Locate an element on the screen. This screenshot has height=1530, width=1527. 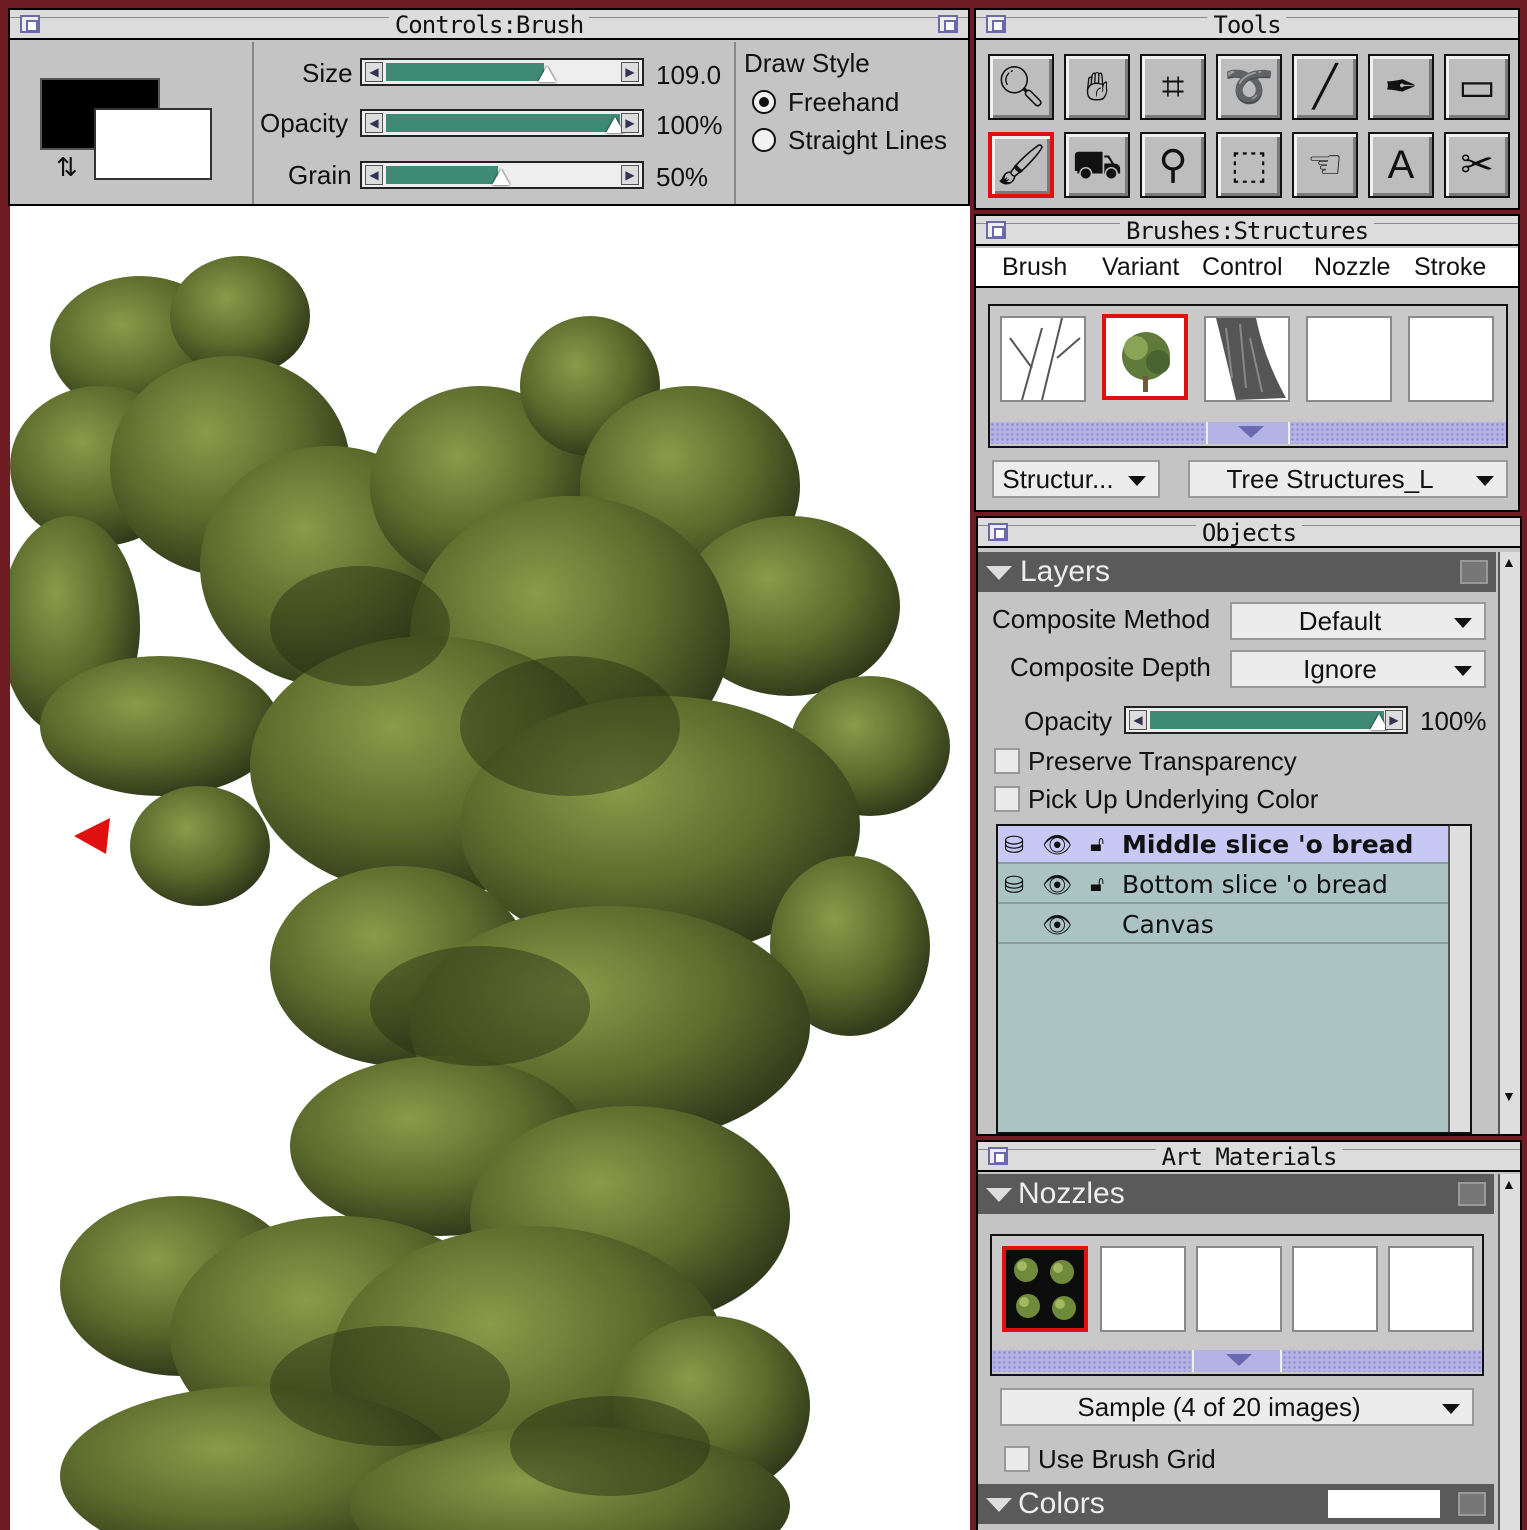
brushes-title-bar: Brushes:Structures is located at coordinates (1247, 231).